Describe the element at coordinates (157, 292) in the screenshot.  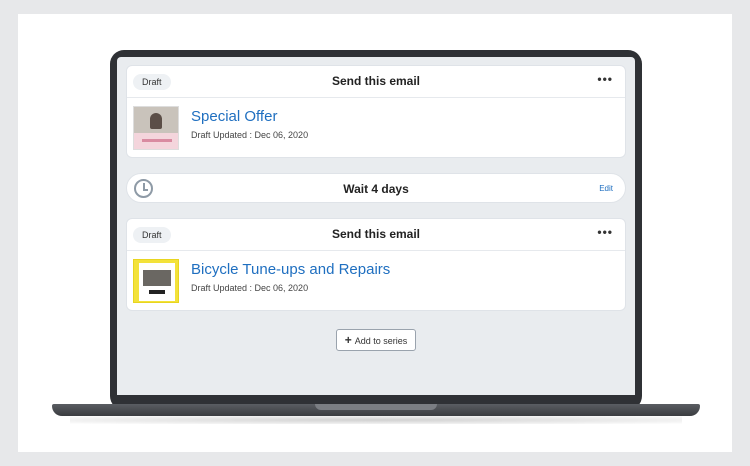
I see `thumbnail-button` at that location.